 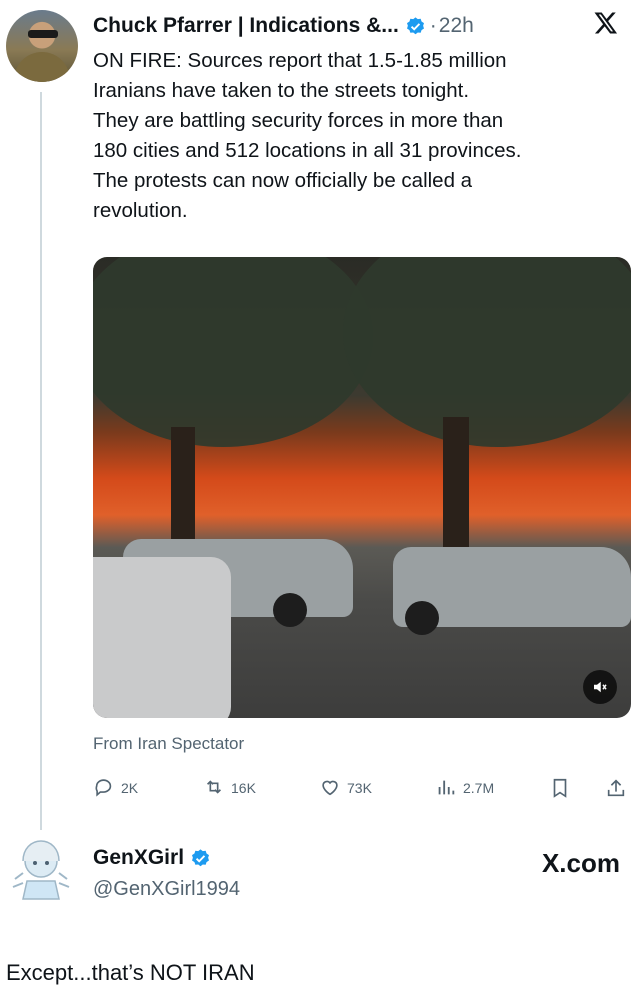 I want to click on reply-button: 2K, so click(x=115, y=788).